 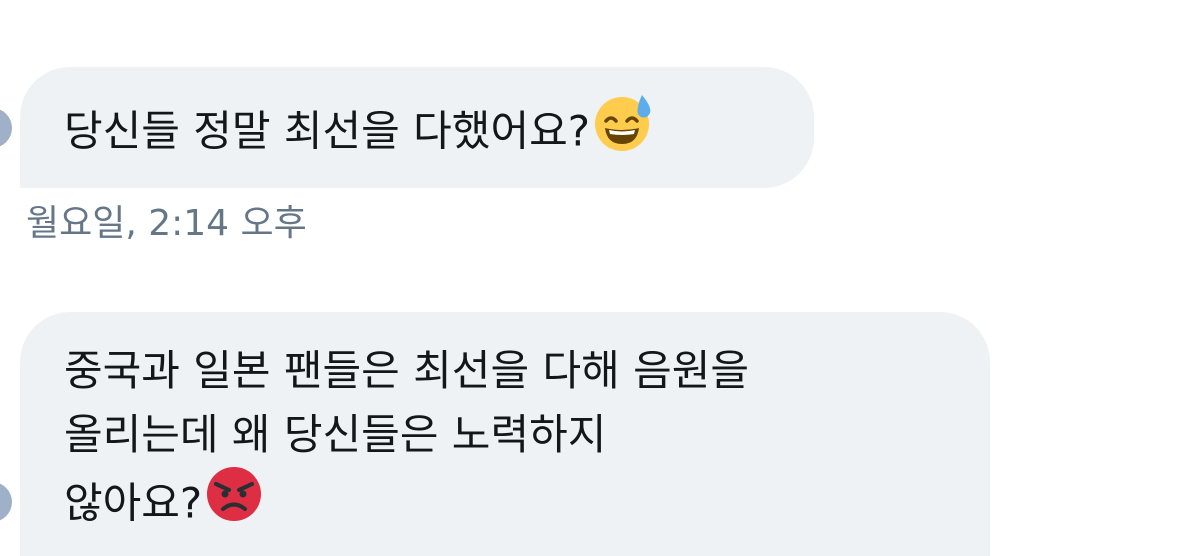 What do you see at coordinates (234, 503) in the screenshot?
I see `angry-face-emoji-icon` at bounding box center [234, 503].